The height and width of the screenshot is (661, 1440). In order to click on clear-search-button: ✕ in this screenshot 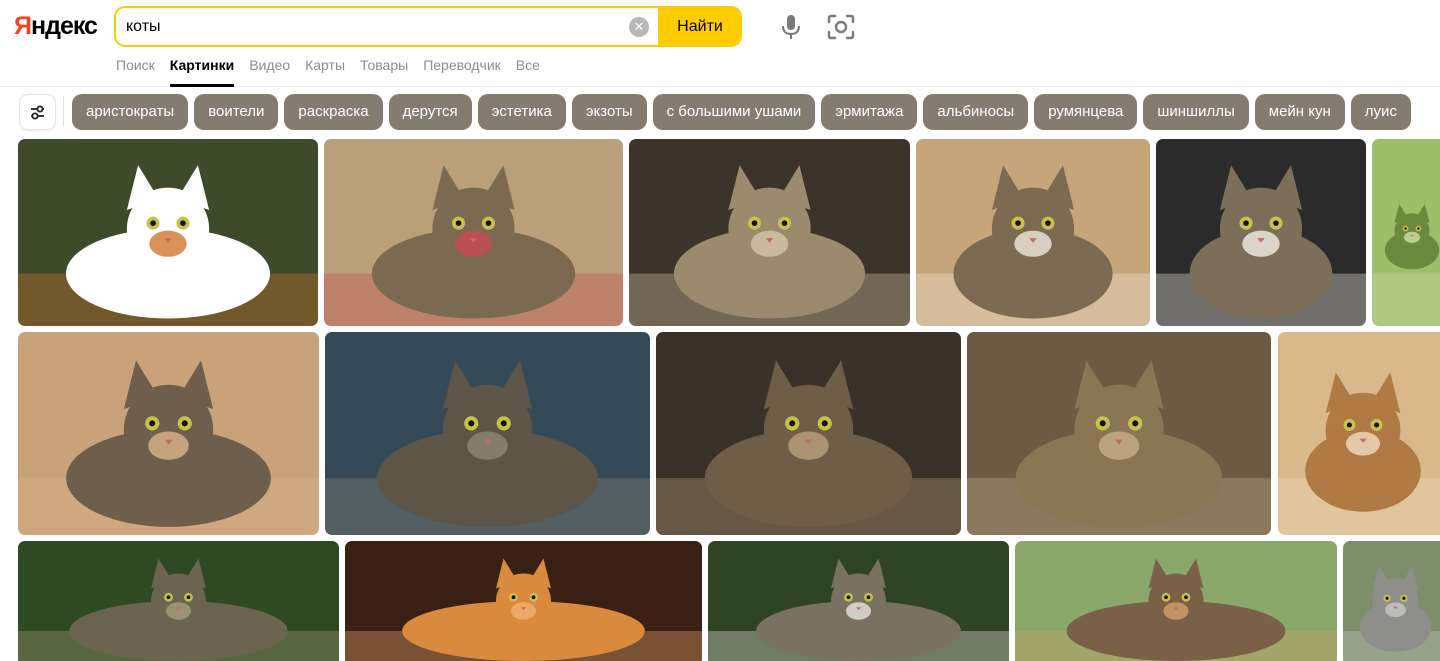, I will do `click(639, 27)`.